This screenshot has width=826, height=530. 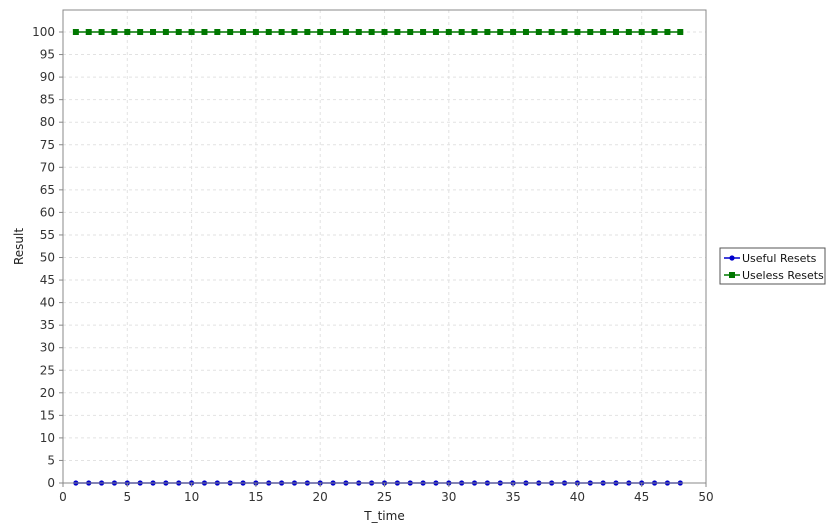 I want to click on y-tick-label: 65, so click(x=47, y=190).